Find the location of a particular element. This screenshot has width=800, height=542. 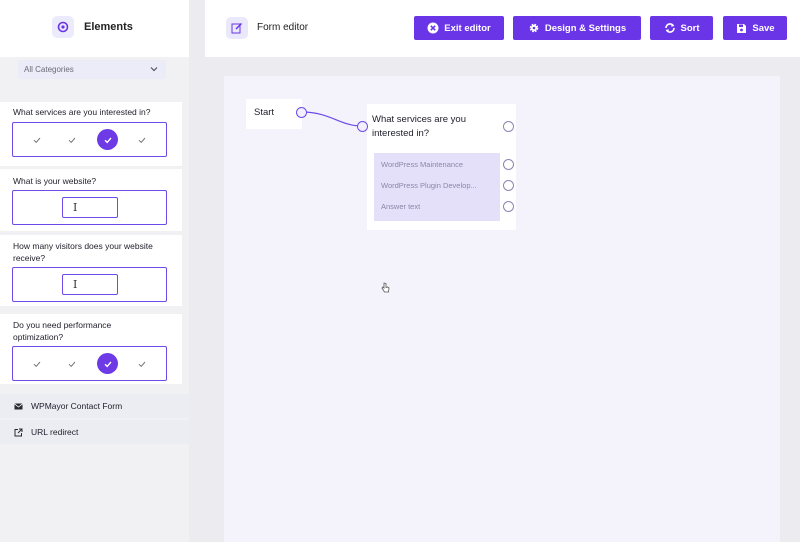

save-button: Save is located at coordinates (755, 28).